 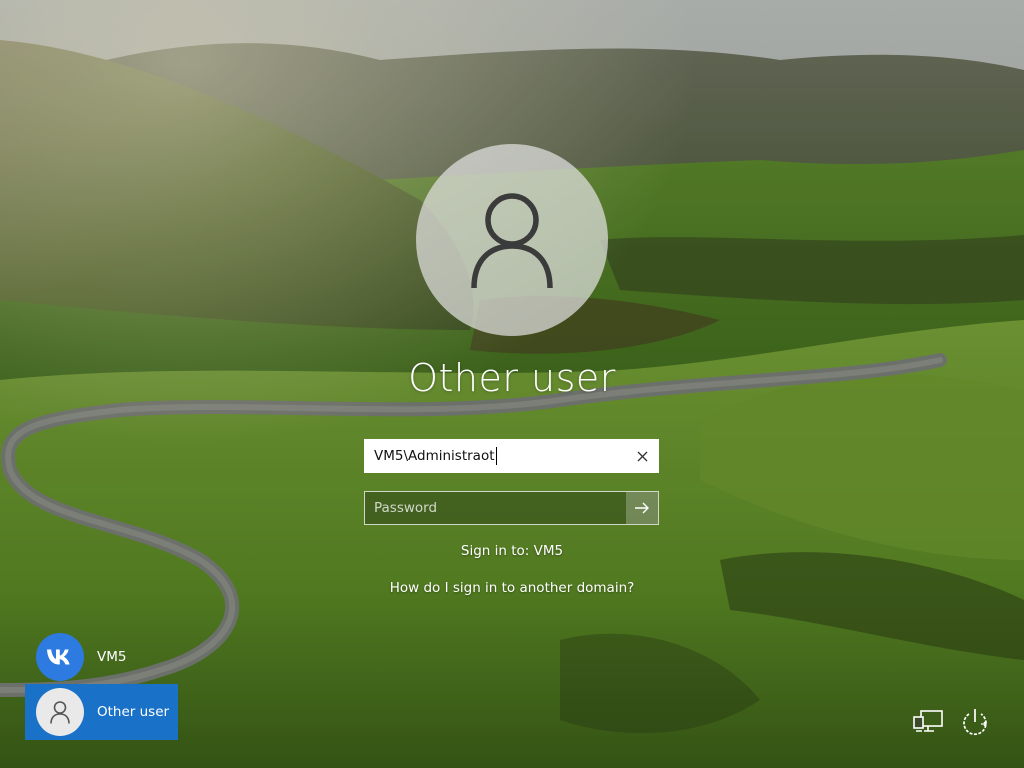 I want to click on power-icon, so click(x=975, y=722).